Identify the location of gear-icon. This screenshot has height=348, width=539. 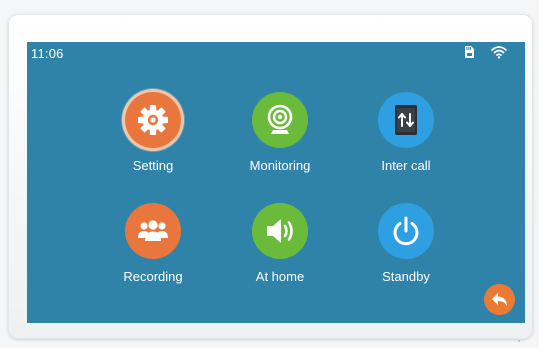
(153, 120).